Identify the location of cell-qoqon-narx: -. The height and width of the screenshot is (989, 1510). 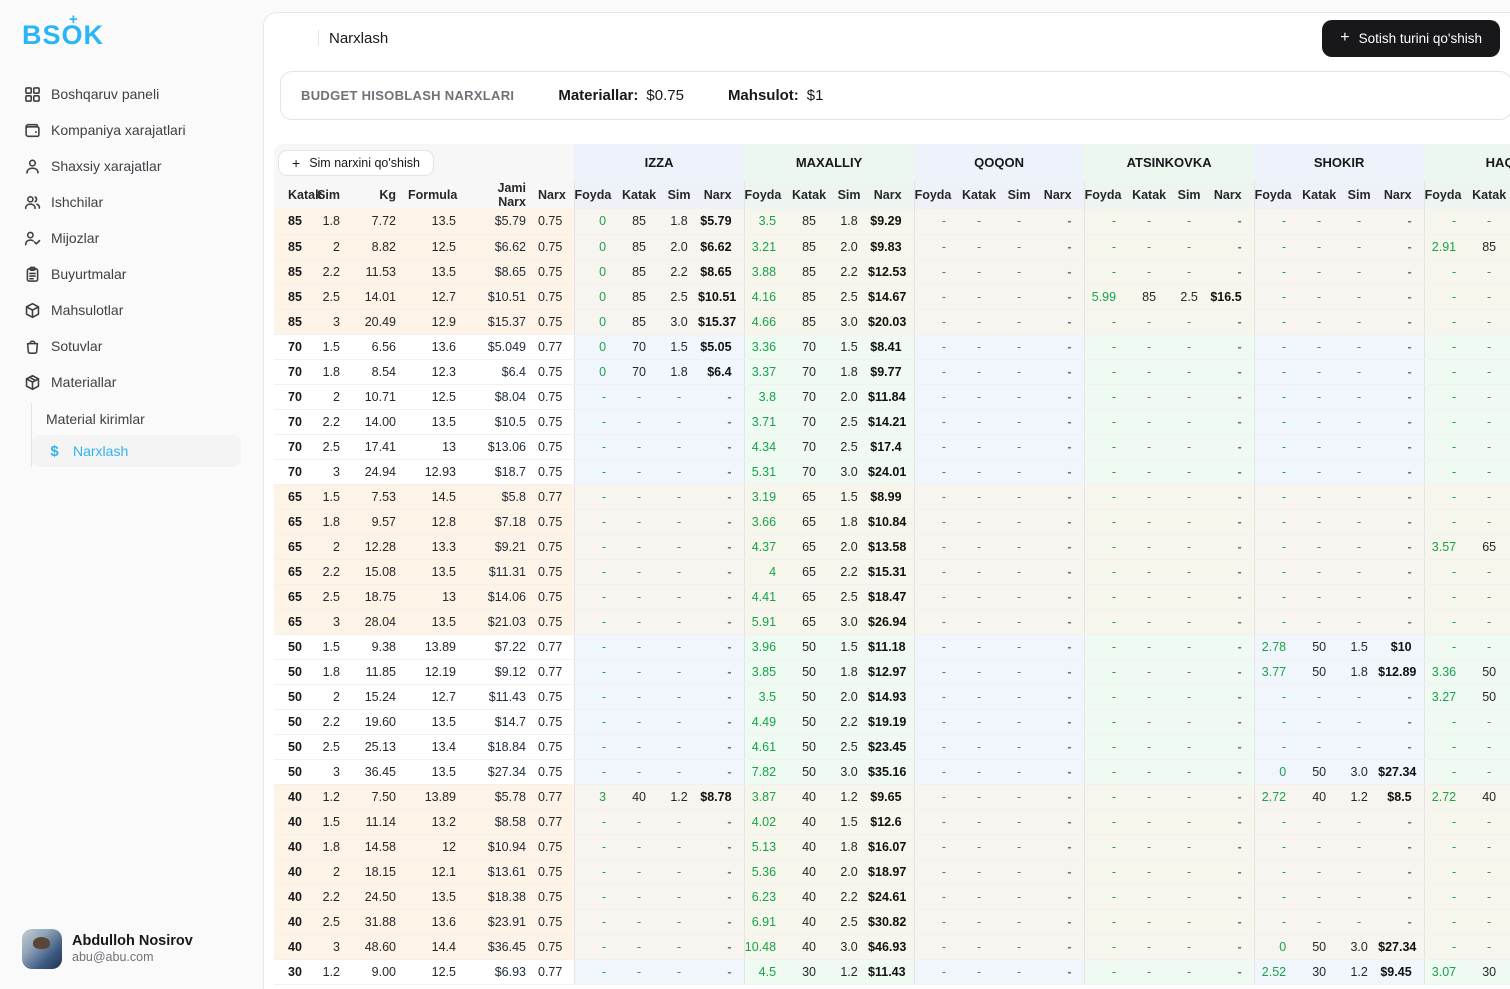
(1061, 597).